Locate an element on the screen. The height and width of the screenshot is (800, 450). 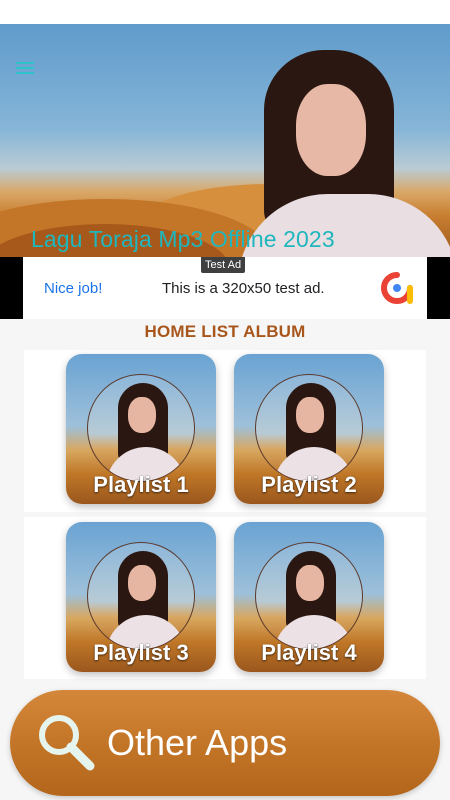
playlist-label: Playlist 1 is located at coordinates (141, 484).